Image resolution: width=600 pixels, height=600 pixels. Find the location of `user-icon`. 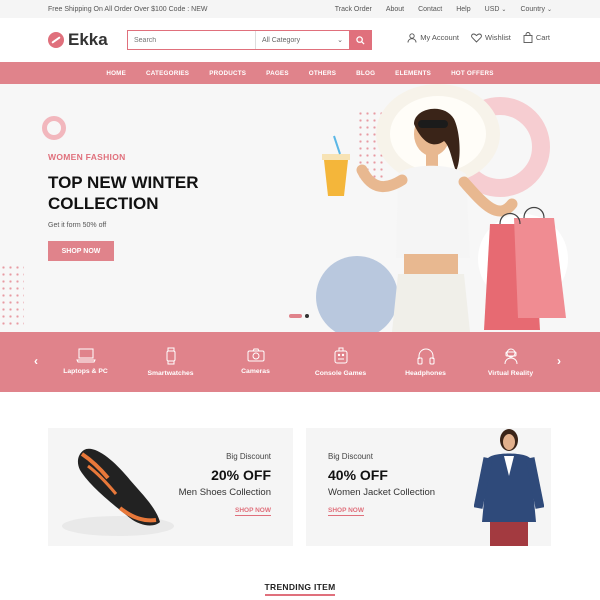

user-icon is located at coordinates (412, 37).